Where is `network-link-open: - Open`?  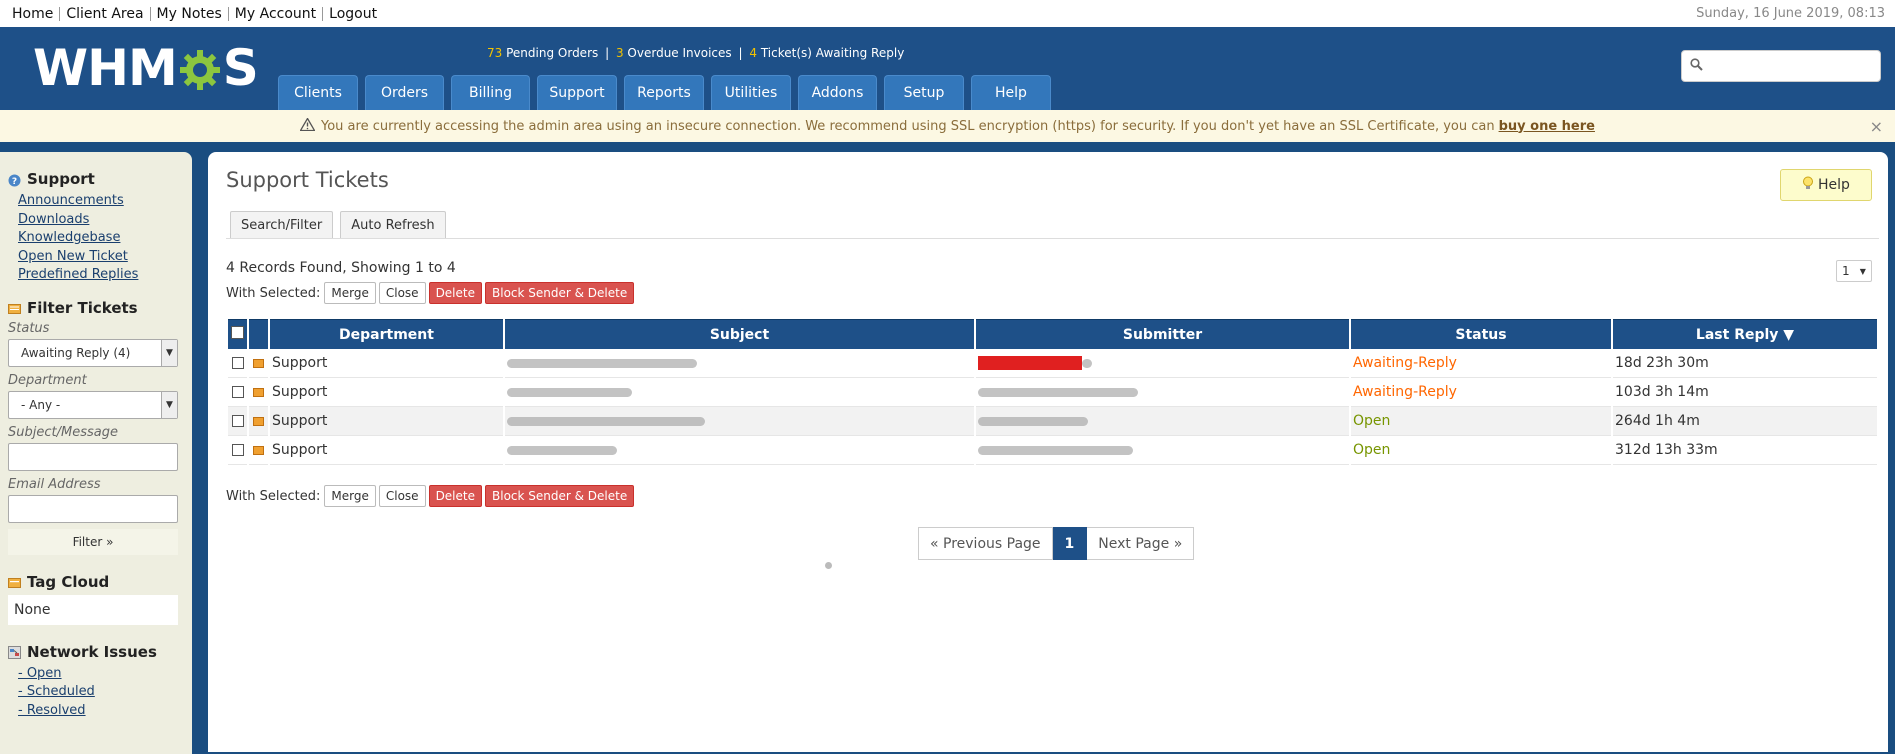
network-link-open: - Open is located at coordinates (101, 674).